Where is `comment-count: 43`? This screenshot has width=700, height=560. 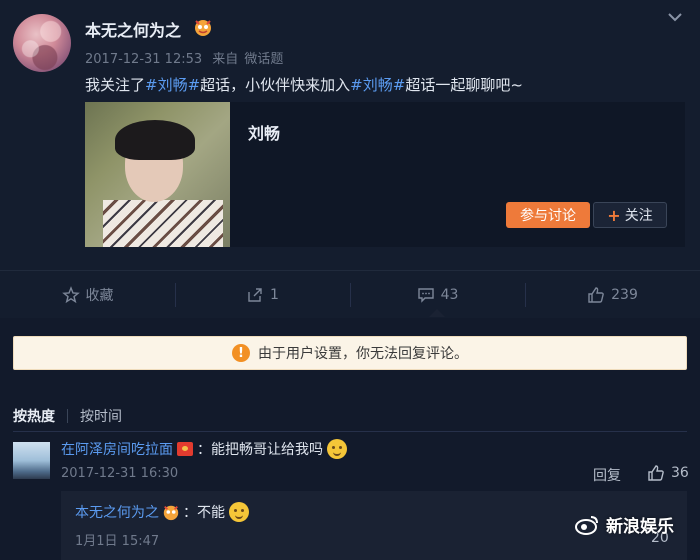
comment-count: 43 is located at coordinates (449, 294).